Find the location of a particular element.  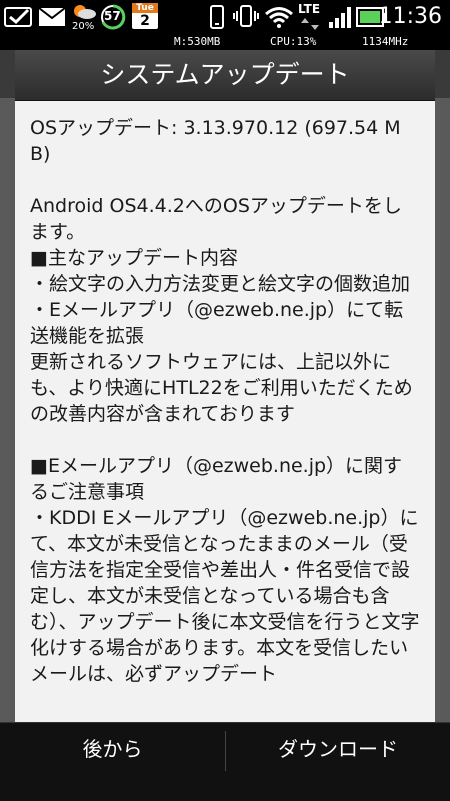

dialog-button-bar: 後から ダウンロード is located at coordinates (225, 761).